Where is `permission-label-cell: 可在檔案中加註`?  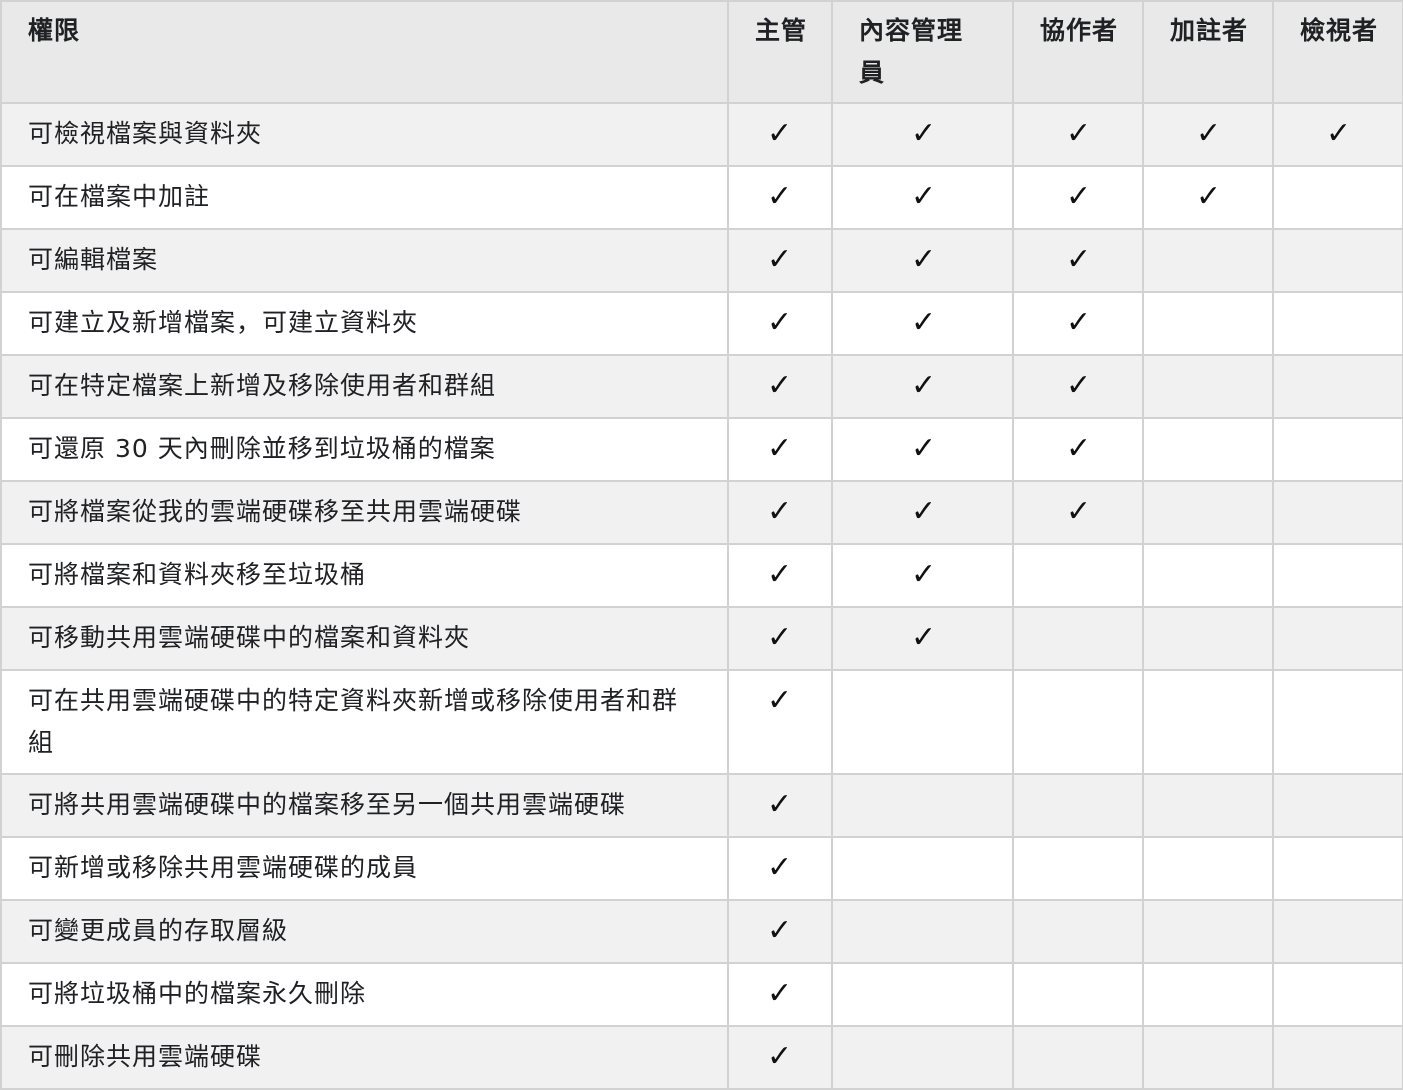
permission-label-cell: 可在檔案中加註 is located at coordinates (364, 197).